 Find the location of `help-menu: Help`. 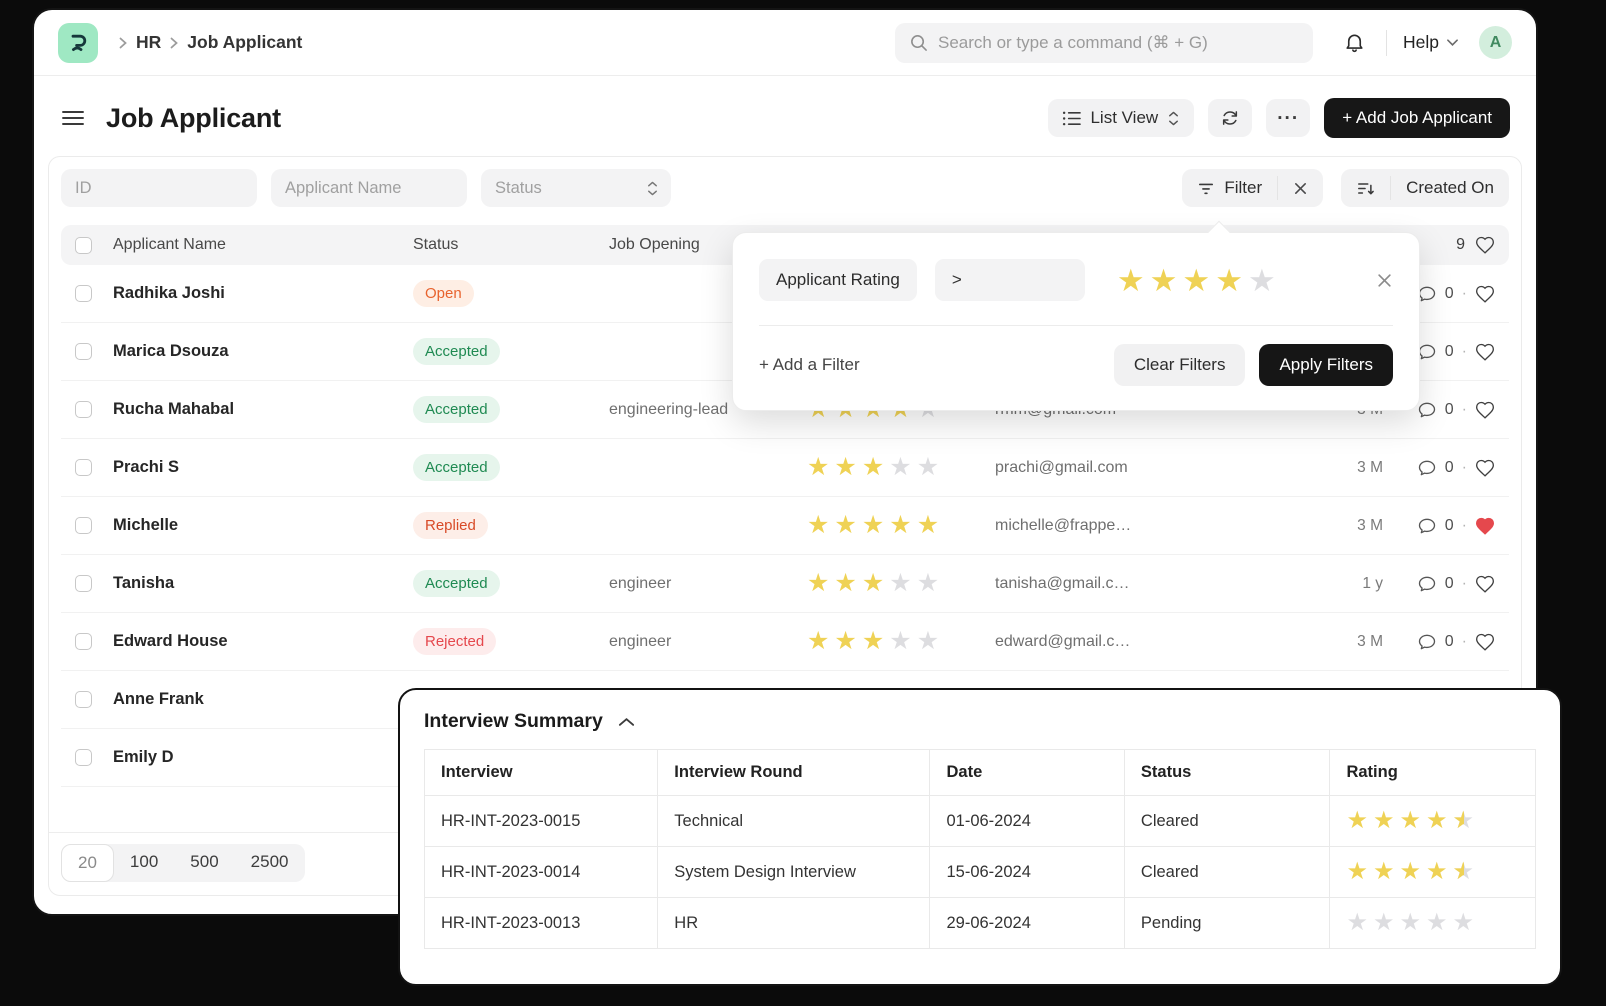

help-menu: Help is located at coordinates (1431, 42).